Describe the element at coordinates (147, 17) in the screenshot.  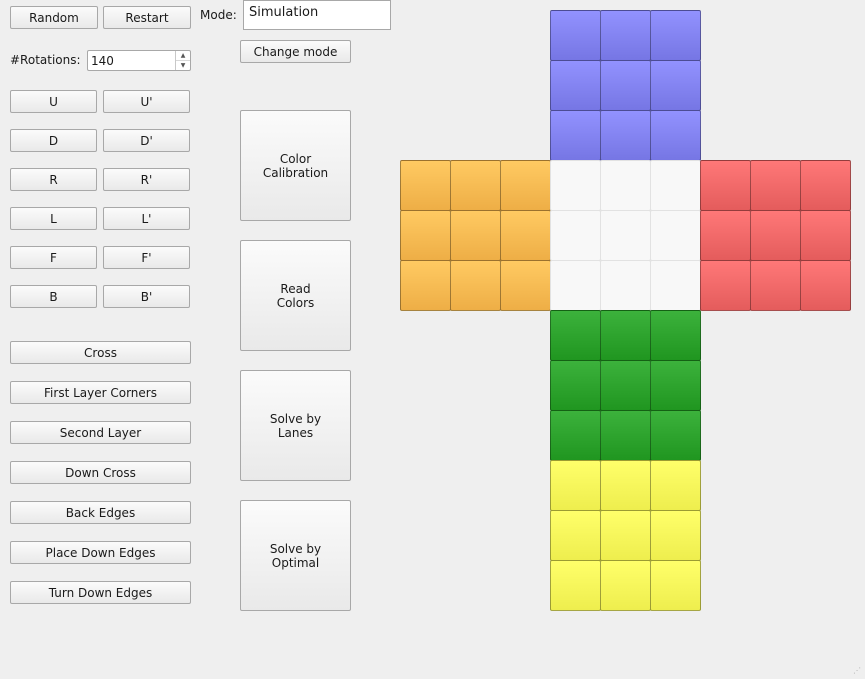
I see `restart-button: Restart` at that location.